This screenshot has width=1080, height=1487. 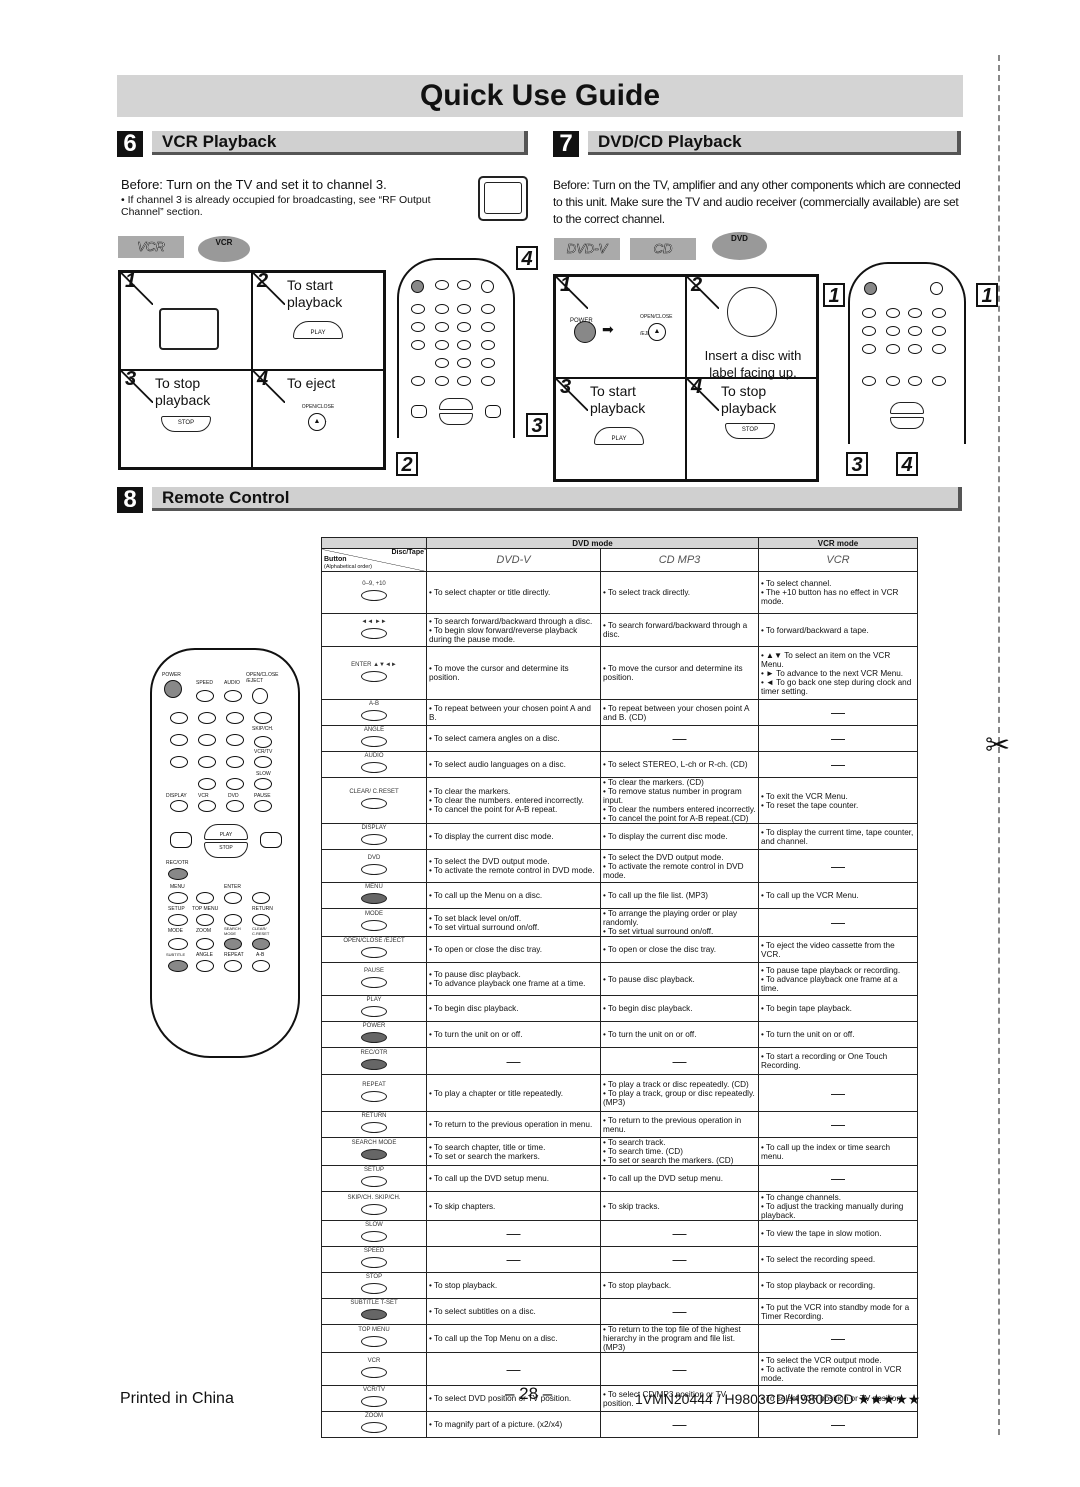 I want to click on function-text: • To set or search the markers. (CD), so click(x=679, y=1160).